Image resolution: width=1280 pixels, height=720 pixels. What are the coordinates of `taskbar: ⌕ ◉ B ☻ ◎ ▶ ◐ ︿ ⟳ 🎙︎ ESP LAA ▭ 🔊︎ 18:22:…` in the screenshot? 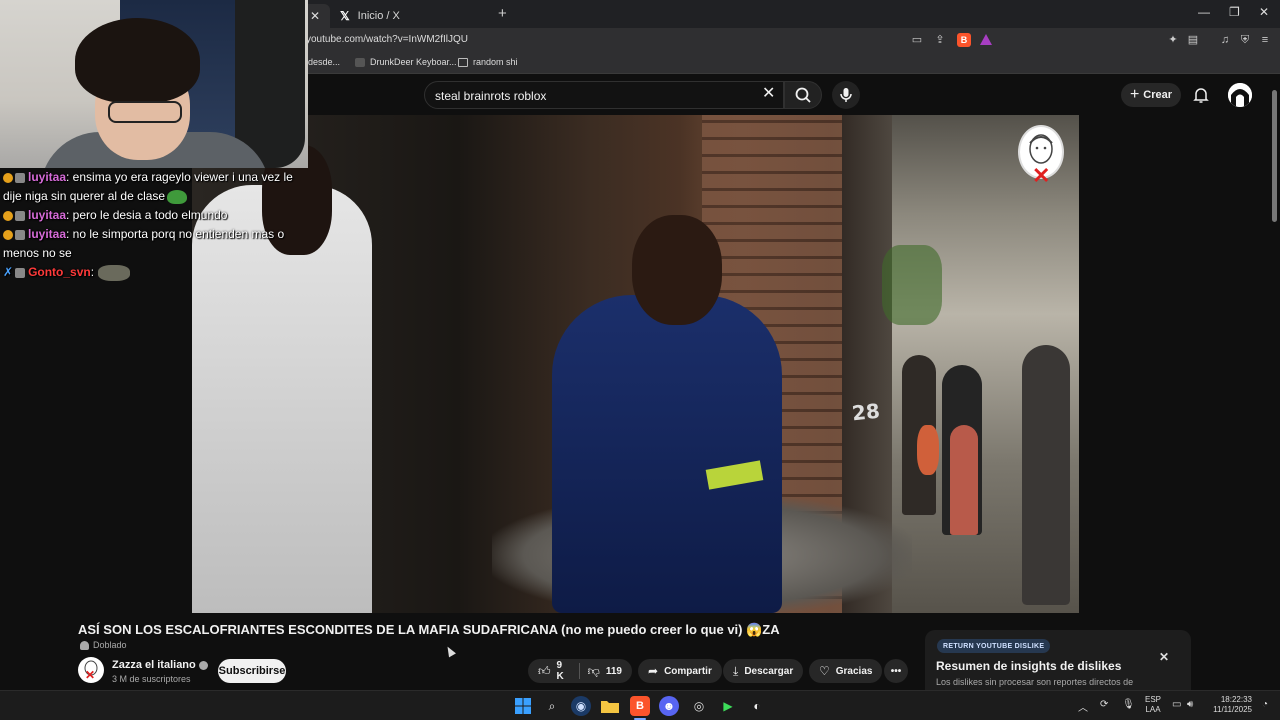 It's located at (640, 705).